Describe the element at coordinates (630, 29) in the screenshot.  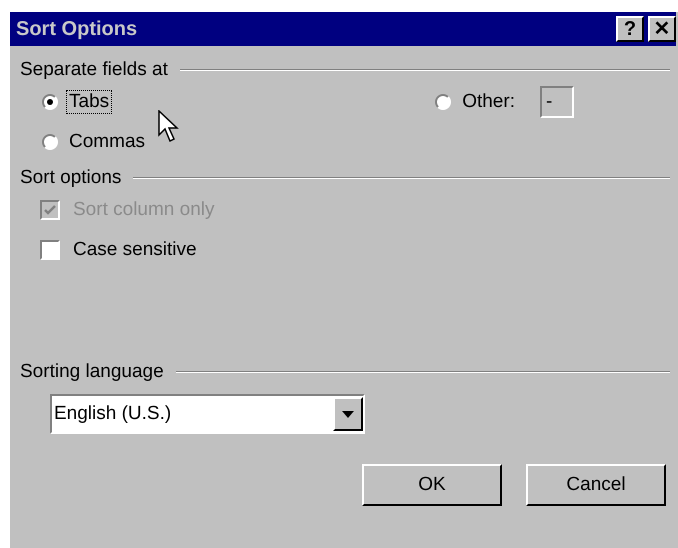
I see `help-button: ?` at that location.